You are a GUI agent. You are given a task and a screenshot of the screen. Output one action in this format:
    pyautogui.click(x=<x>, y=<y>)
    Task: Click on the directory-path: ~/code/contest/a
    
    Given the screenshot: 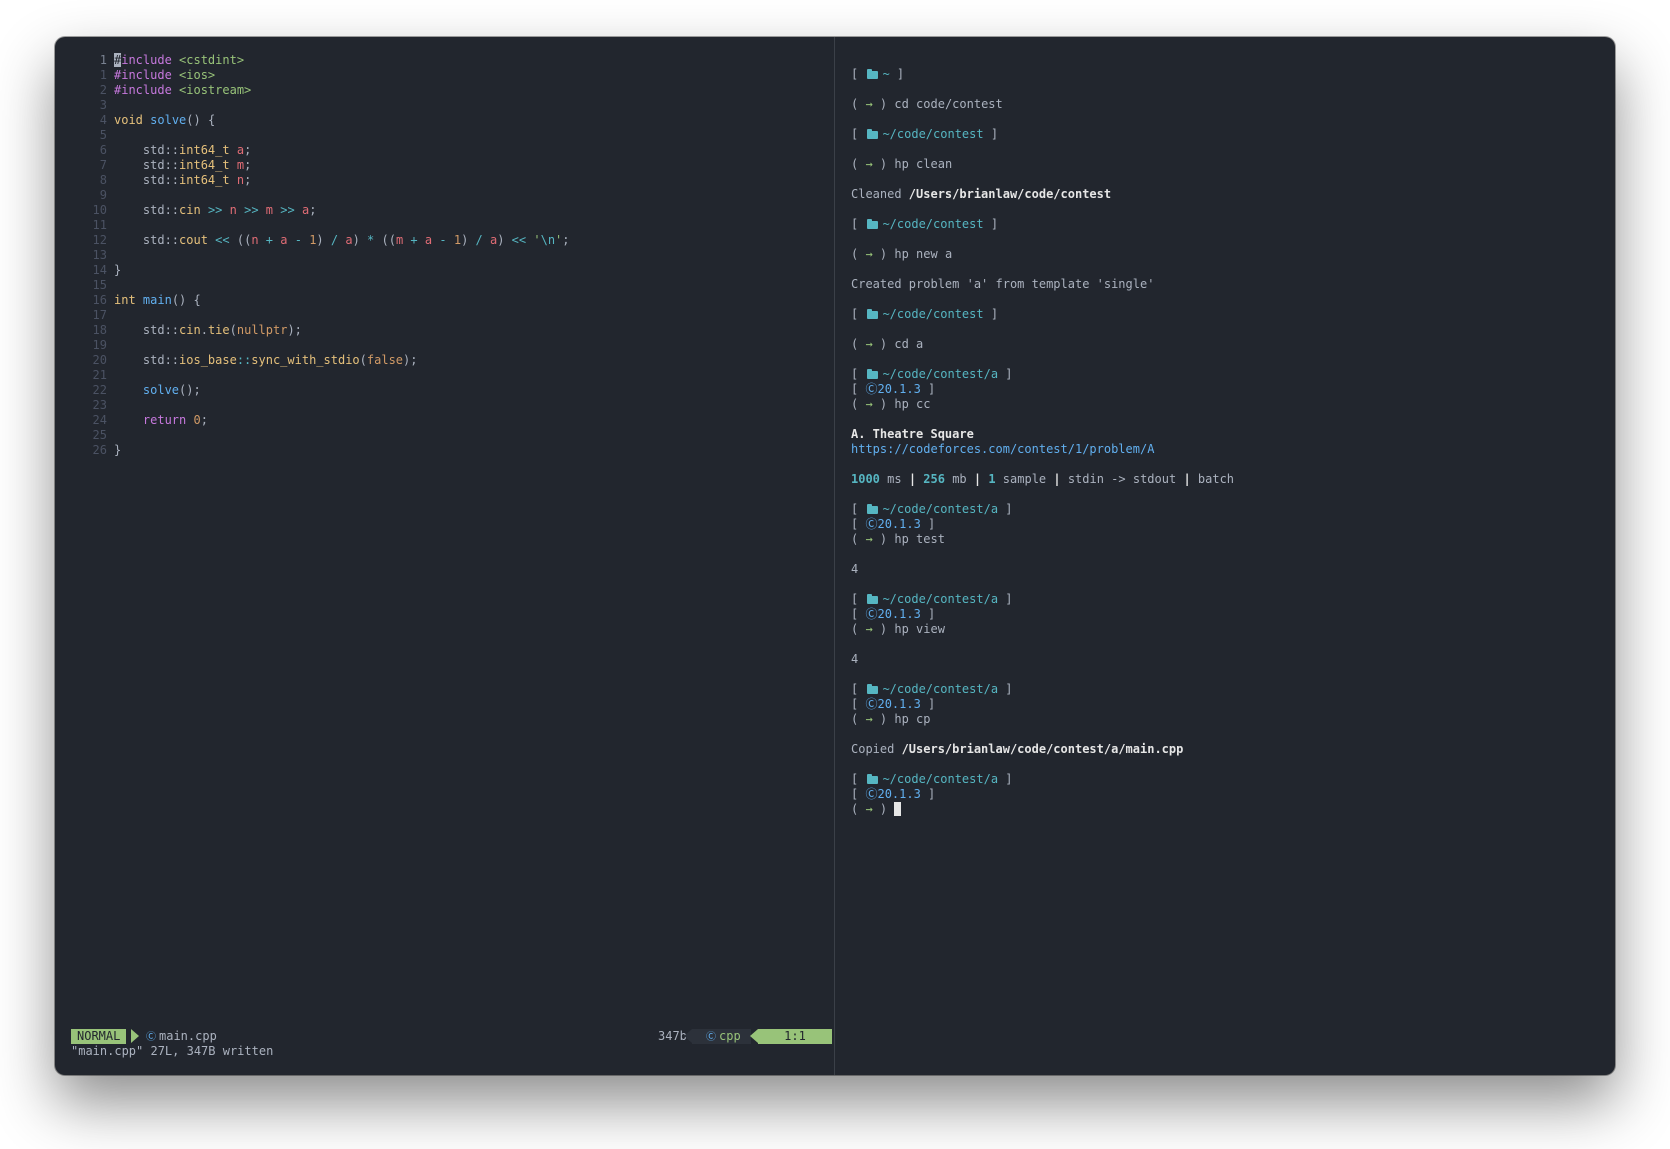 What is the action you would take?
    pyautogui.click(x=940, y=374)
    